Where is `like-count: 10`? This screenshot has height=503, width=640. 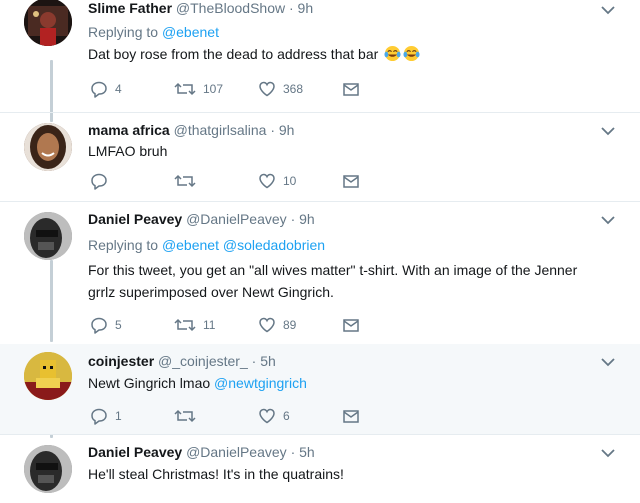
like-count: 10 is located at coordinates (290, 181).